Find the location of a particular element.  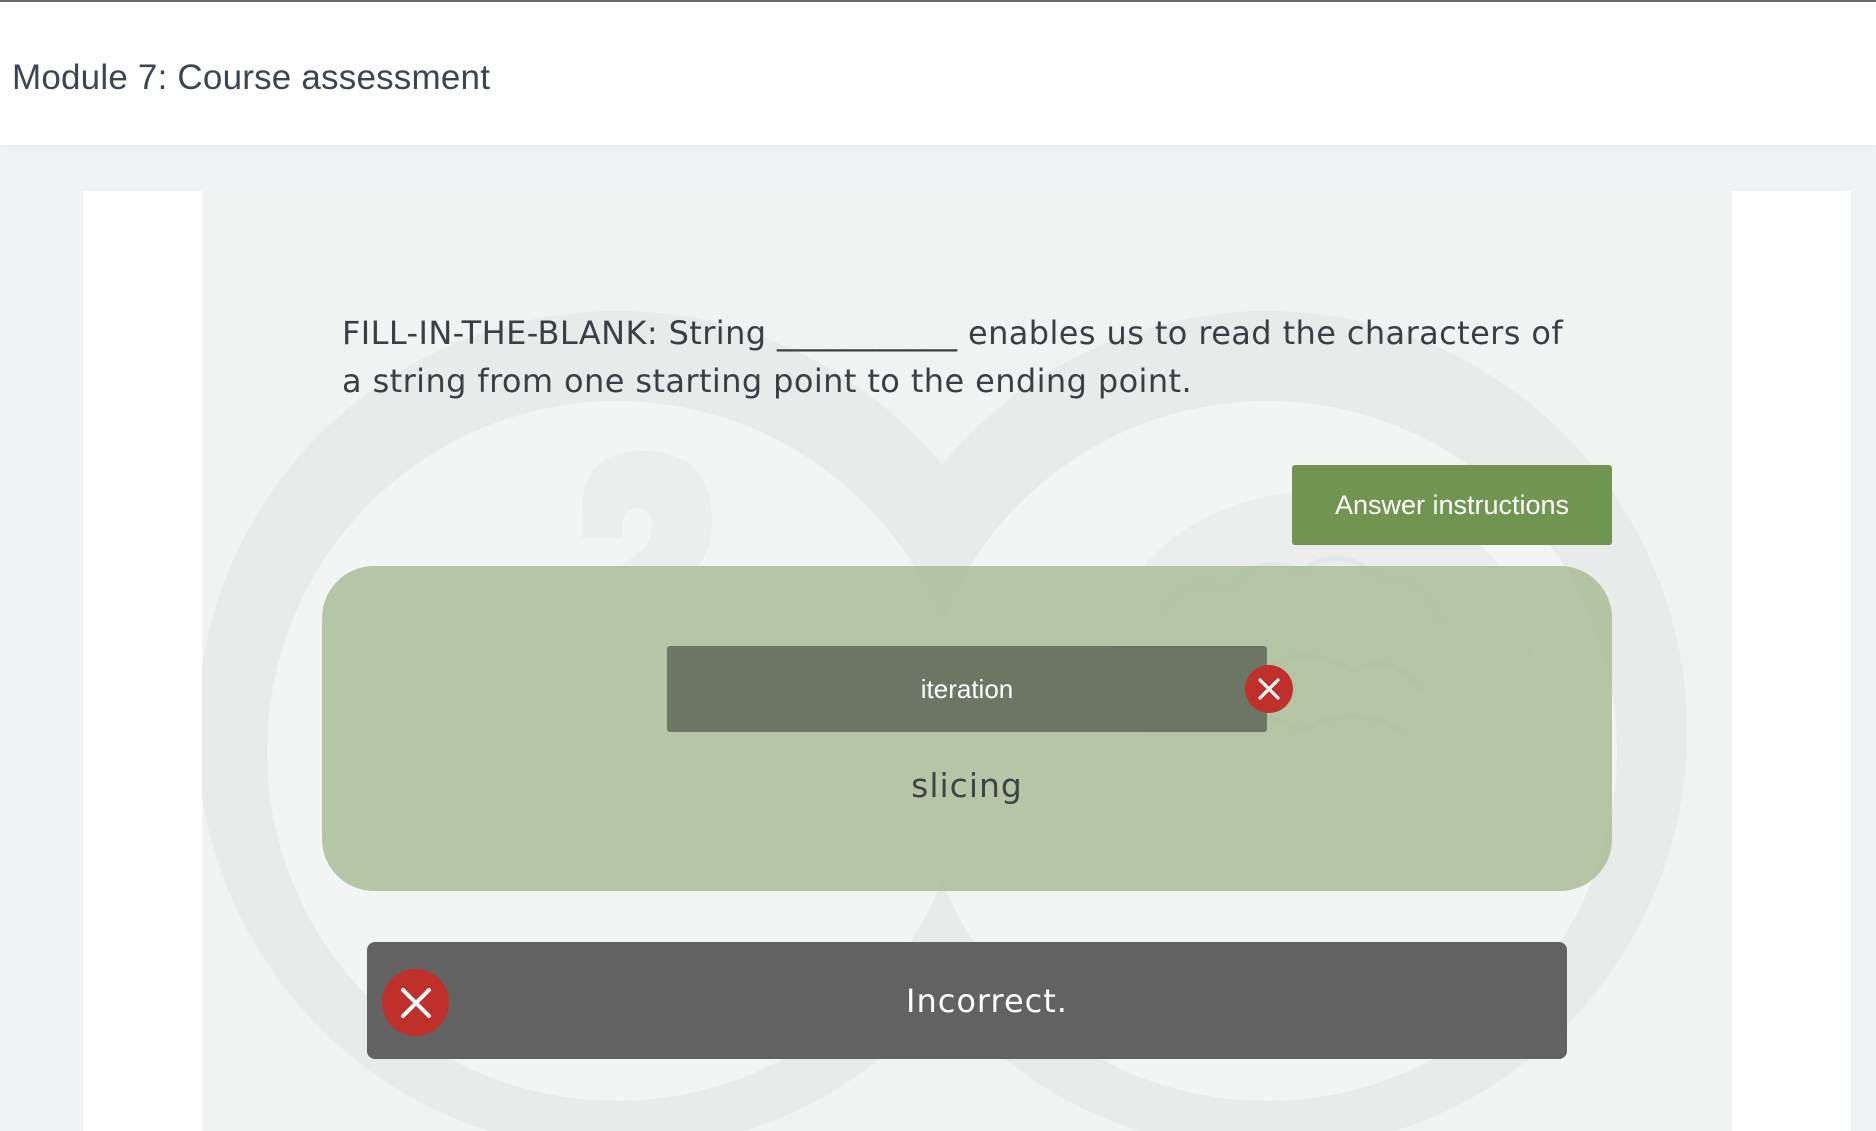

feedback-message: Incorrect. is located at coordinates (987, 1000).